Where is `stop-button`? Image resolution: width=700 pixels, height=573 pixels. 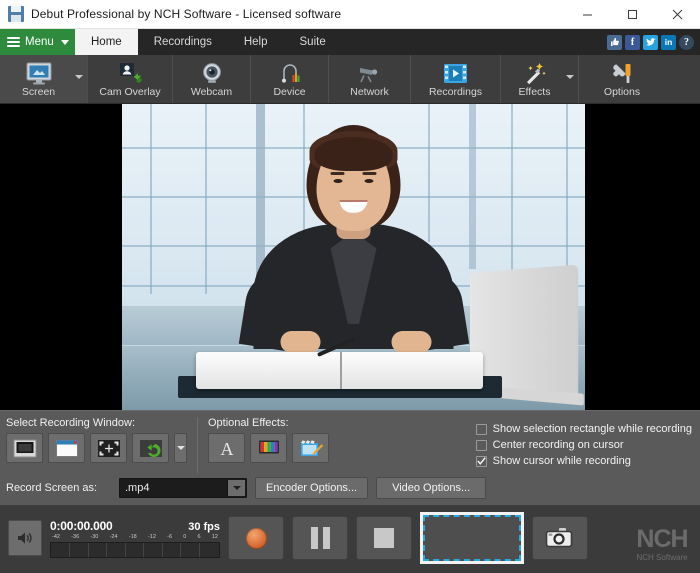 stop-button is located at coordinates (384, 538).